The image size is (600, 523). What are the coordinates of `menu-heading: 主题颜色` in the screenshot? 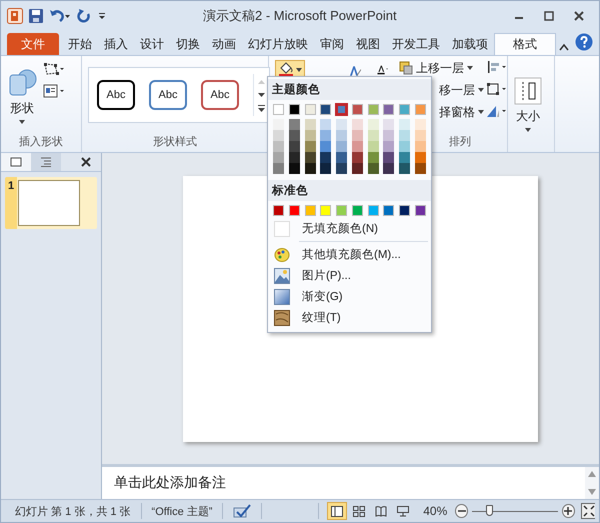 It's located at (349, 89).